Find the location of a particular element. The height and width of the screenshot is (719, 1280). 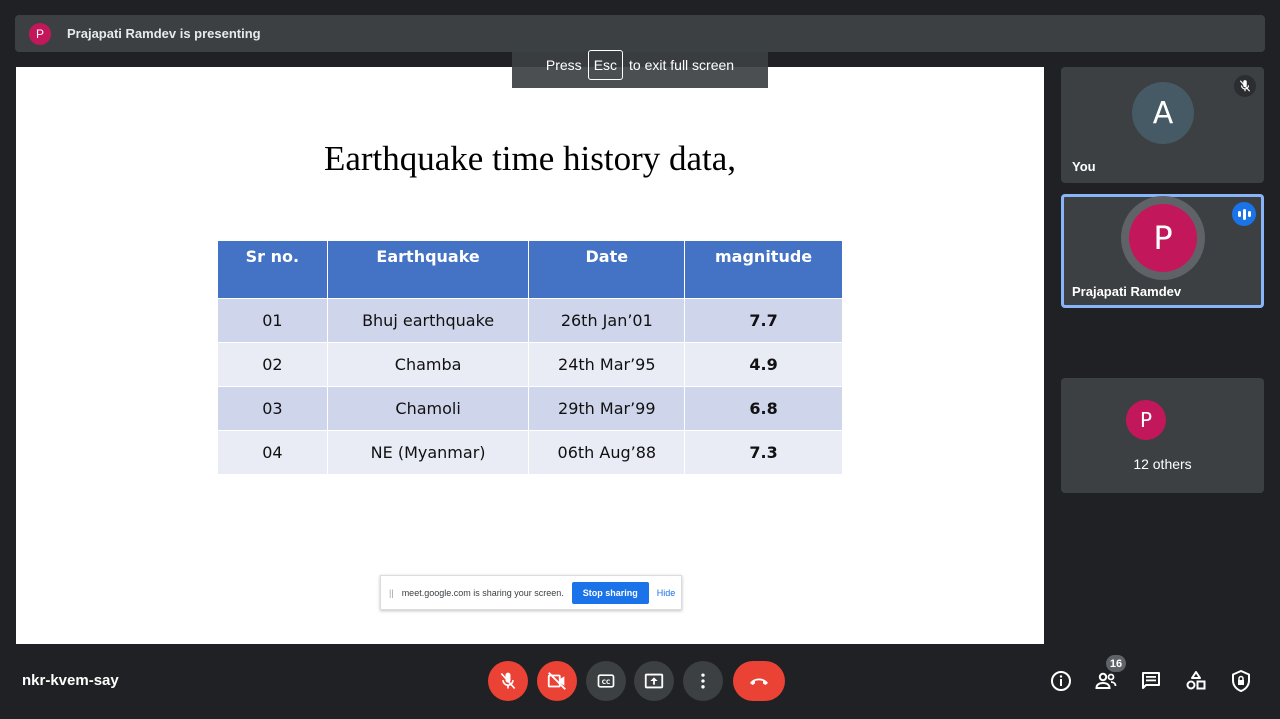

header-sr-no: Sr no. is located at coordinates (272, 269).